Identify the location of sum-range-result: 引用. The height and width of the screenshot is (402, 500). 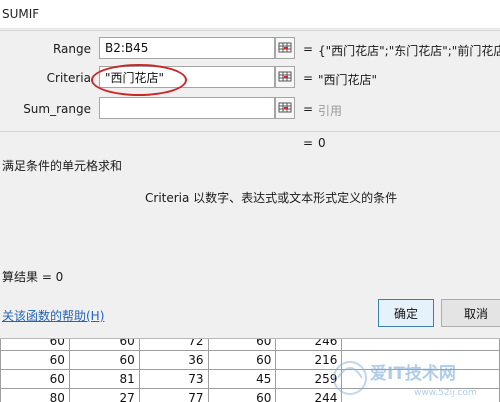
(330, 111).